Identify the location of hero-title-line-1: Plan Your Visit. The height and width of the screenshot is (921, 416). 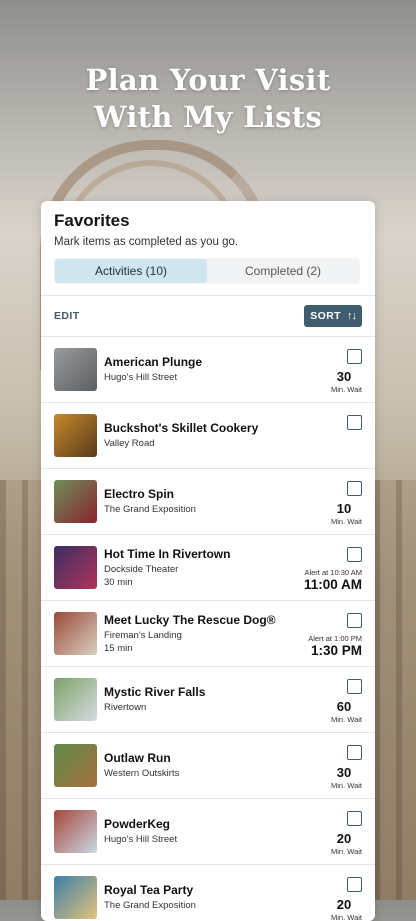
(208, 80).